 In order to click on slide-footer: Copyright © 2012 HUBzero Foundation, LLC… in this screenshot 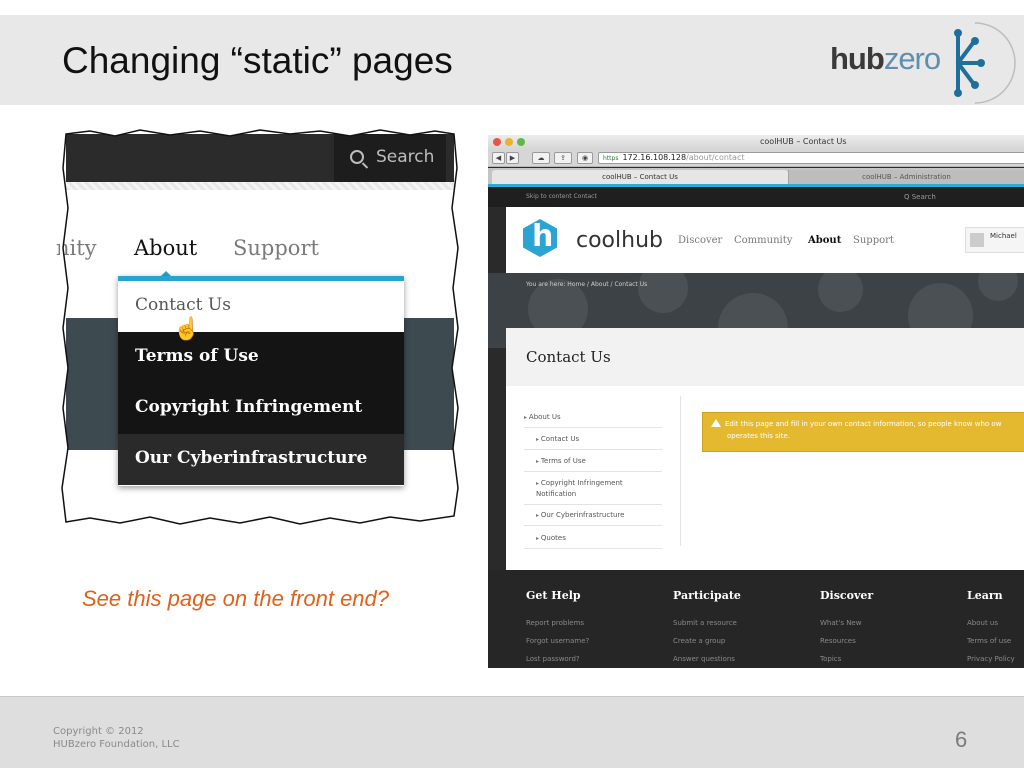, I will do `click(512, 732)`.